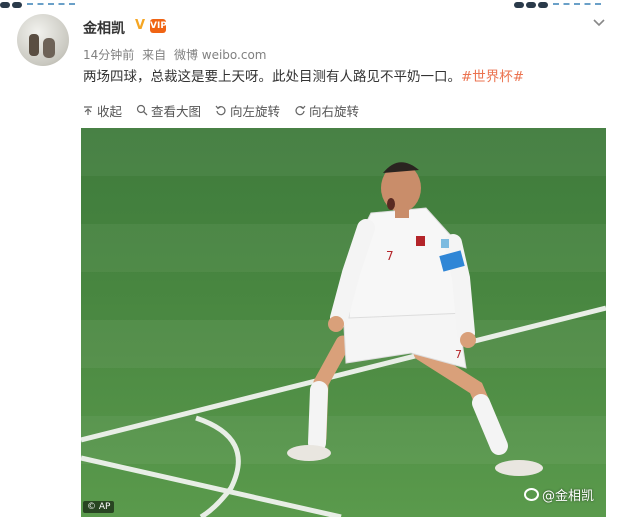  I want to click on rotate-left-button: 向左旋转, so click(247, 110).